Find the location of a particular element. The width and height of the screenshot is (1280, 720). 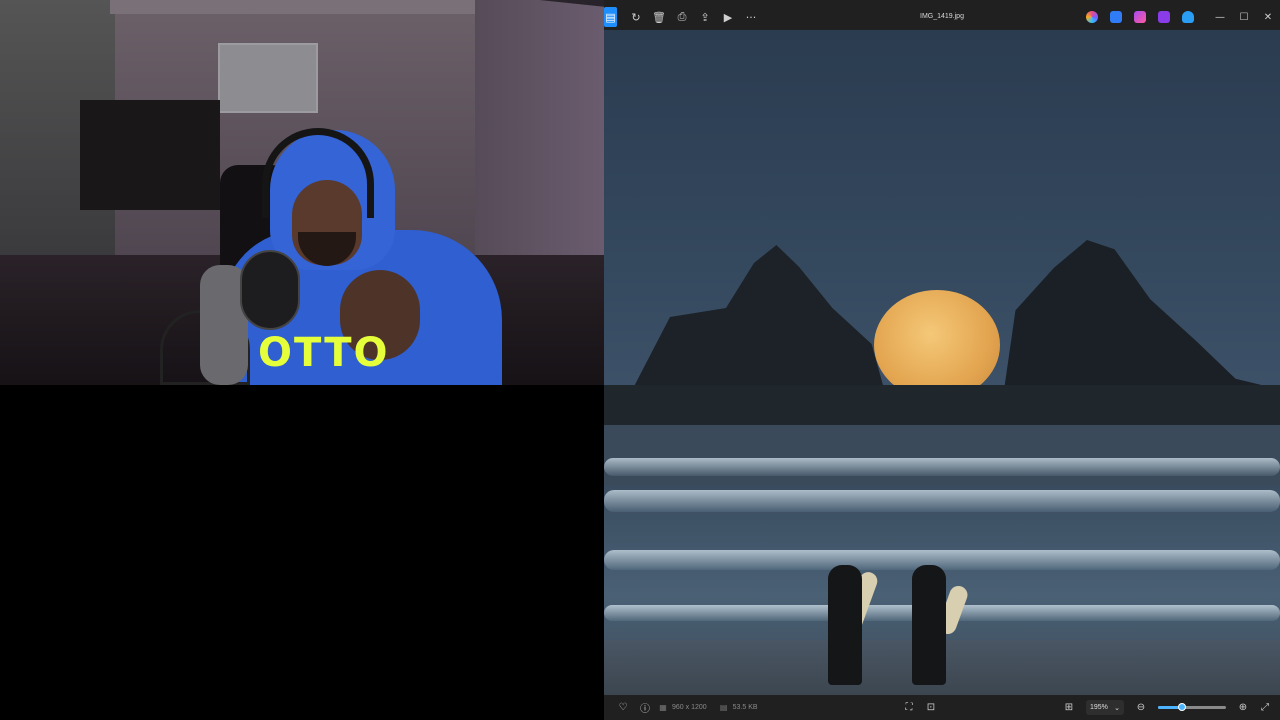

delete-icon: 🗑 is located at coordinates (659, 17).